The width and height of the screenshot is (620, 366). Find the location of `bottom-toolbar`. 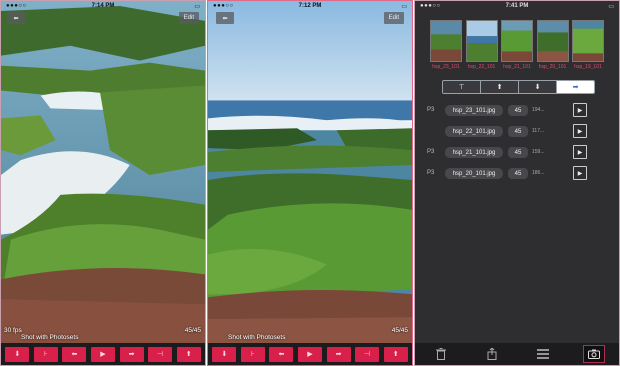

bottom-toolbar is located at coordinates (517, 354).